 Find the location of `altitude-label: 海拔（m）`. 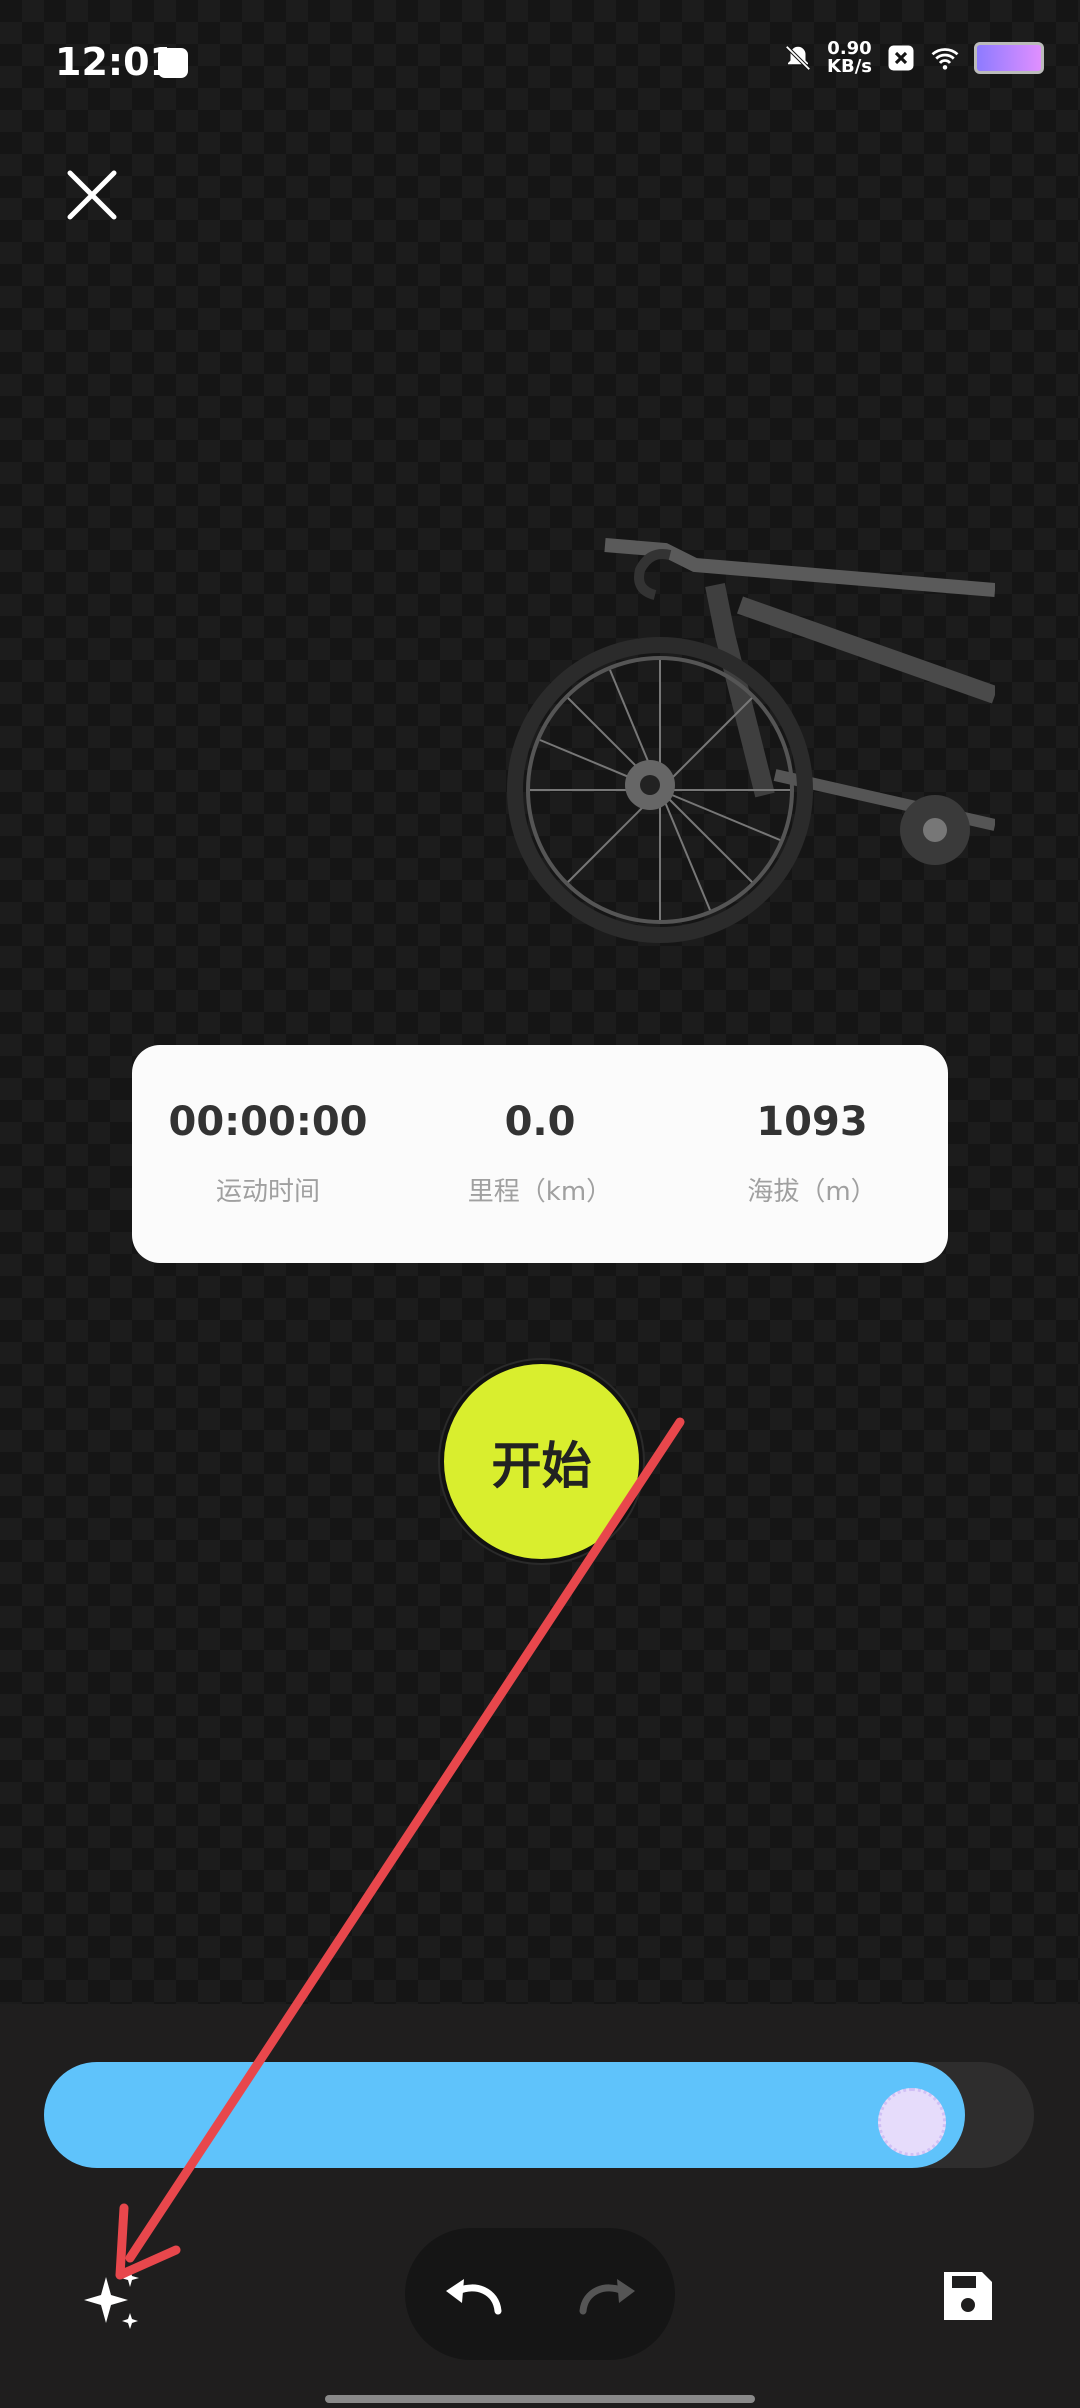

altitude-label: 海拔（m） is located at coordinates (812, 1192).